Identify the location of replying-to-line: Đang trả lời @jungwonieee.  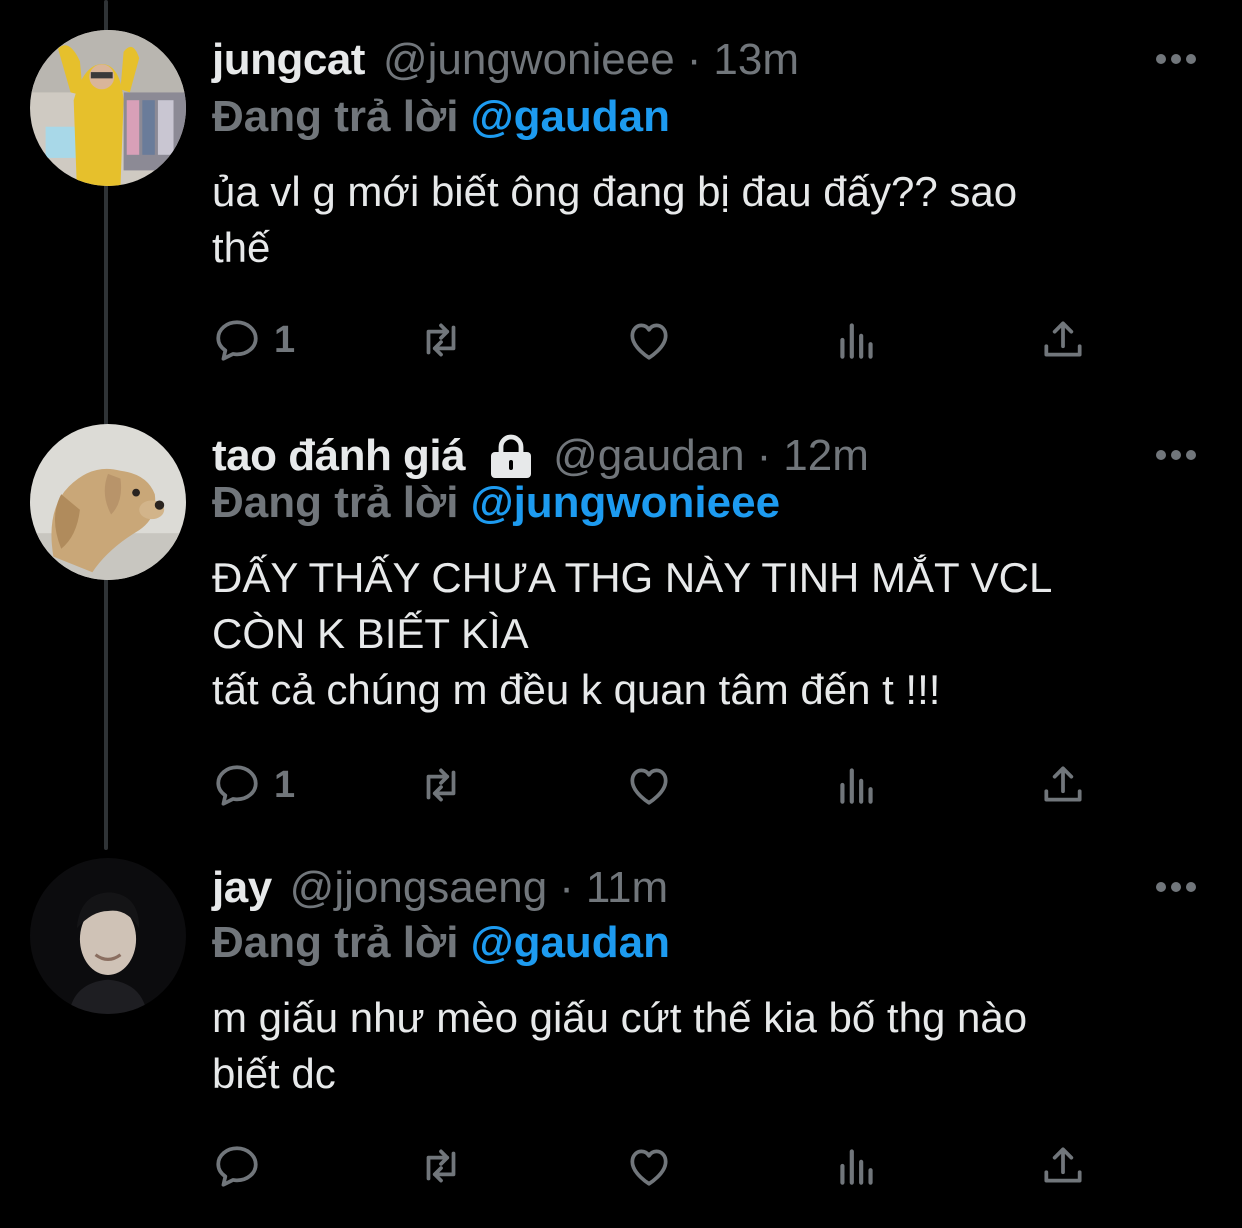
(496, 503).